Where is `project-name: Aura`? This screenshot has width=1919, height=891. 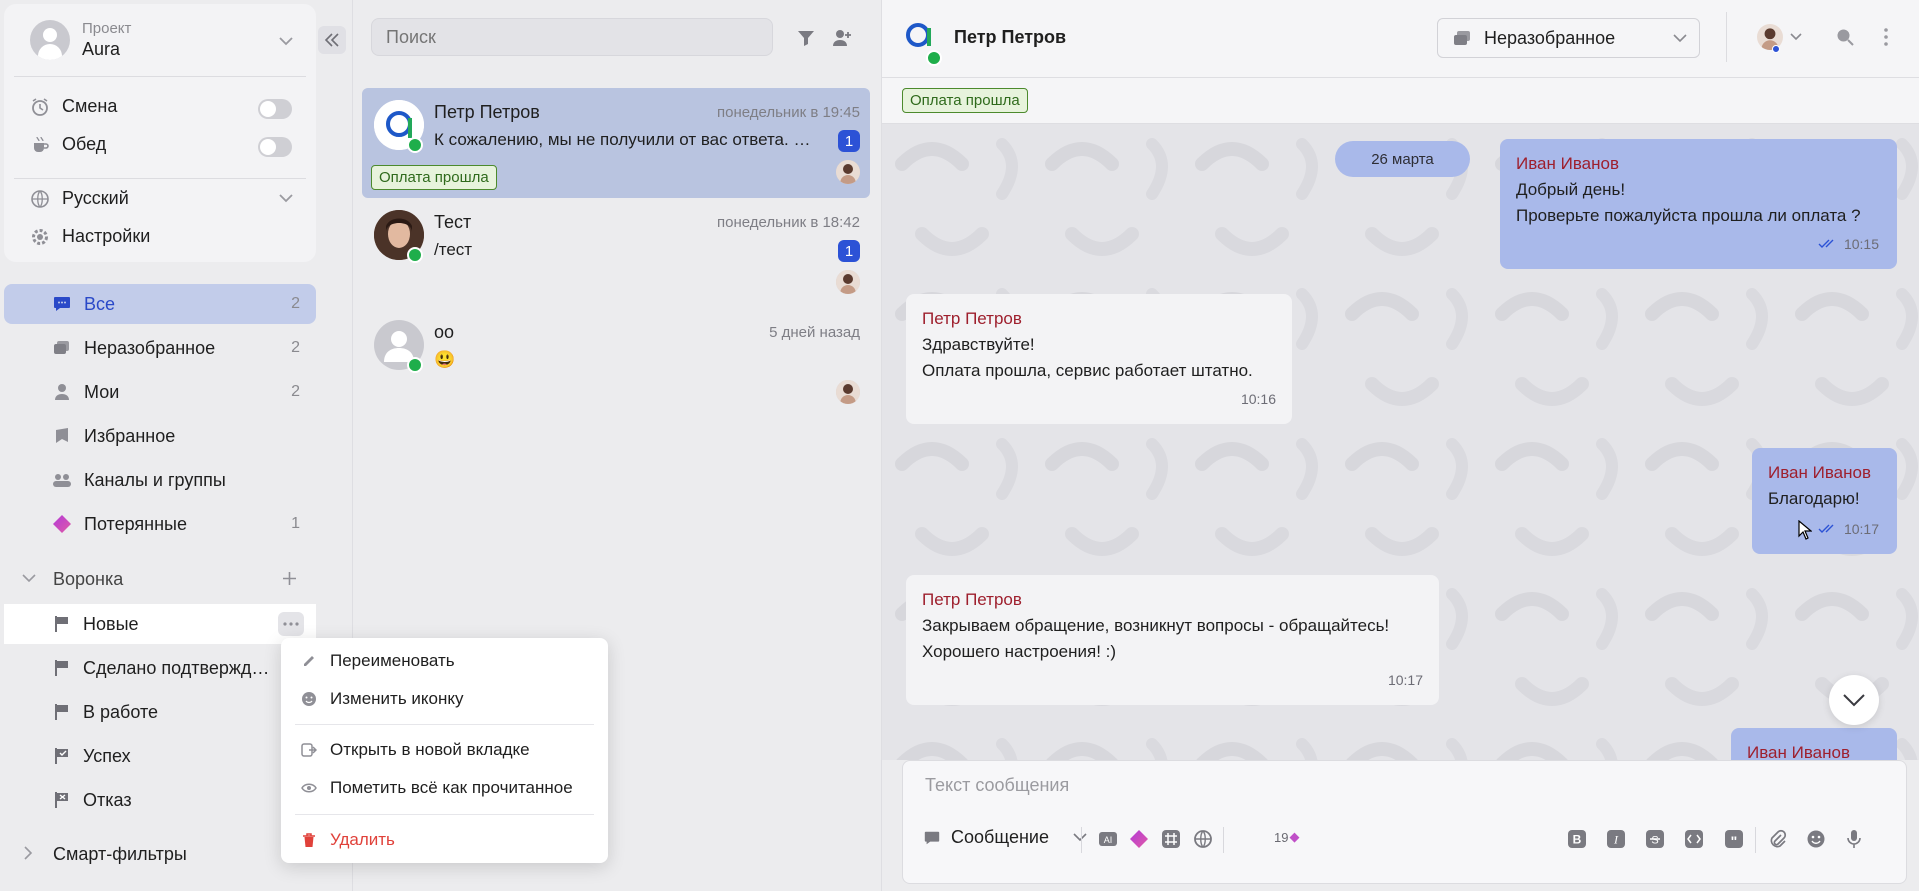 project-name: Aura is located at coordinates (101, 49).